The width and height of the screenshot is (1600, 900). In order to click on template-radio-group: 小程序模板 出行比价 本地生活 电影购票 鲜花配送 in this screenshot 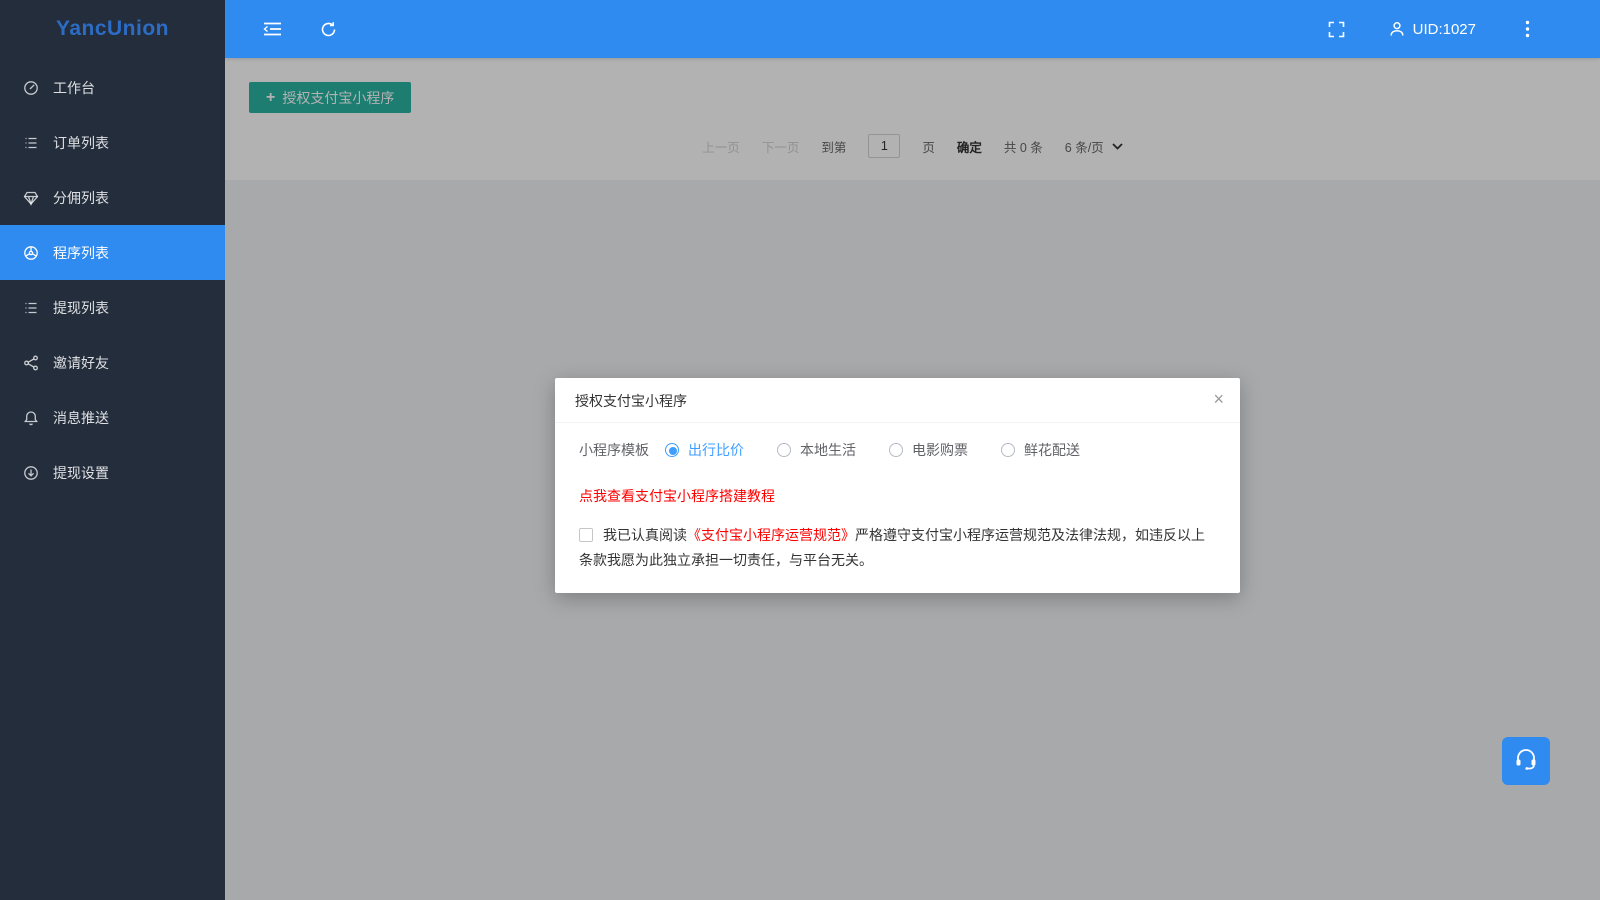, I will do `click(897, 450)`.